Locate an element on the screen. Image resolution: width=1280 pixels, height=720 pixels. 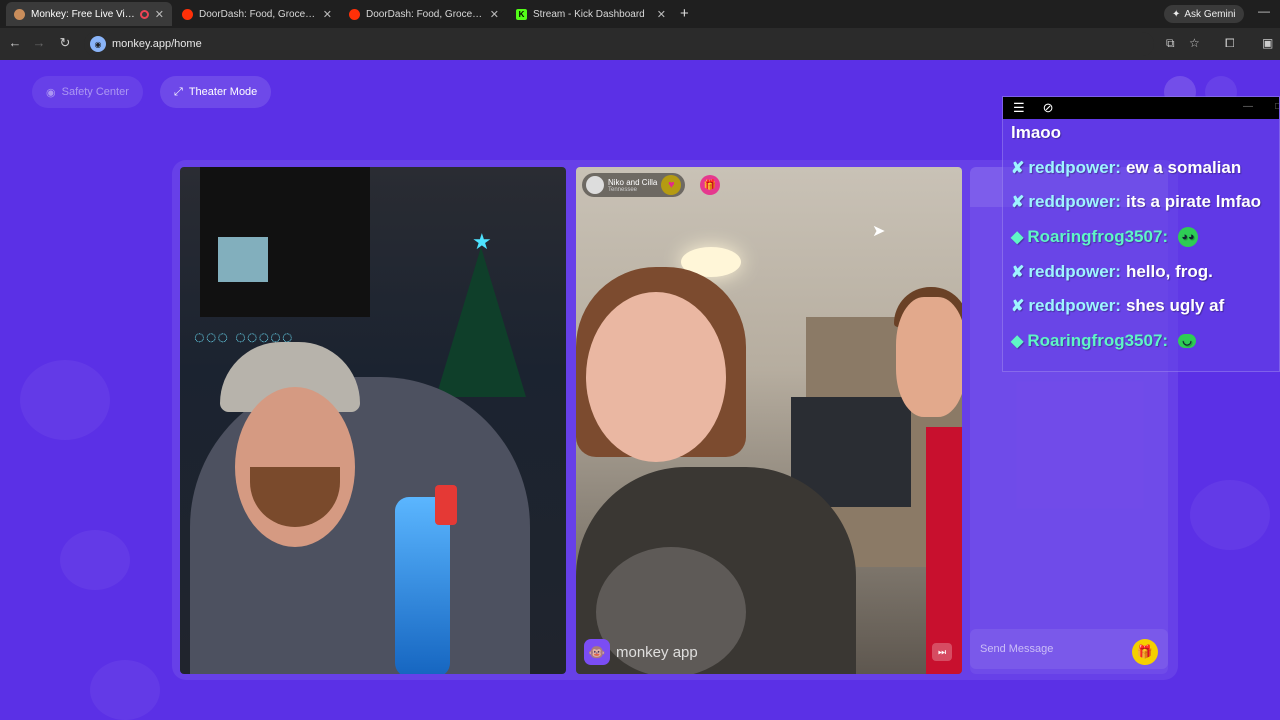
monkey-logo-icon: 🐵 is located at coordinates (597, 652).